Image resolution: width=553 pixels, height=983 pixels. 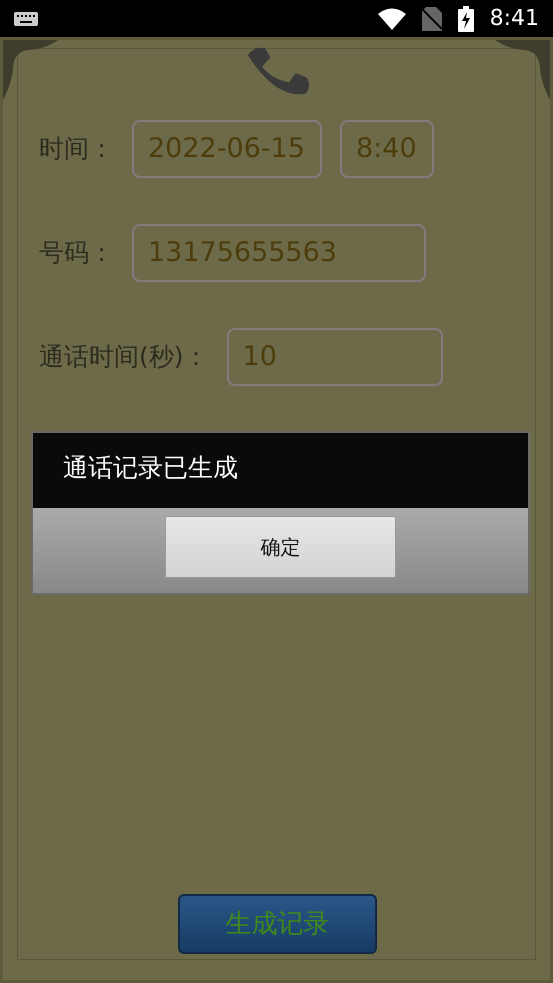 I want to click on wifi-icon, so click(x=392, y=19).